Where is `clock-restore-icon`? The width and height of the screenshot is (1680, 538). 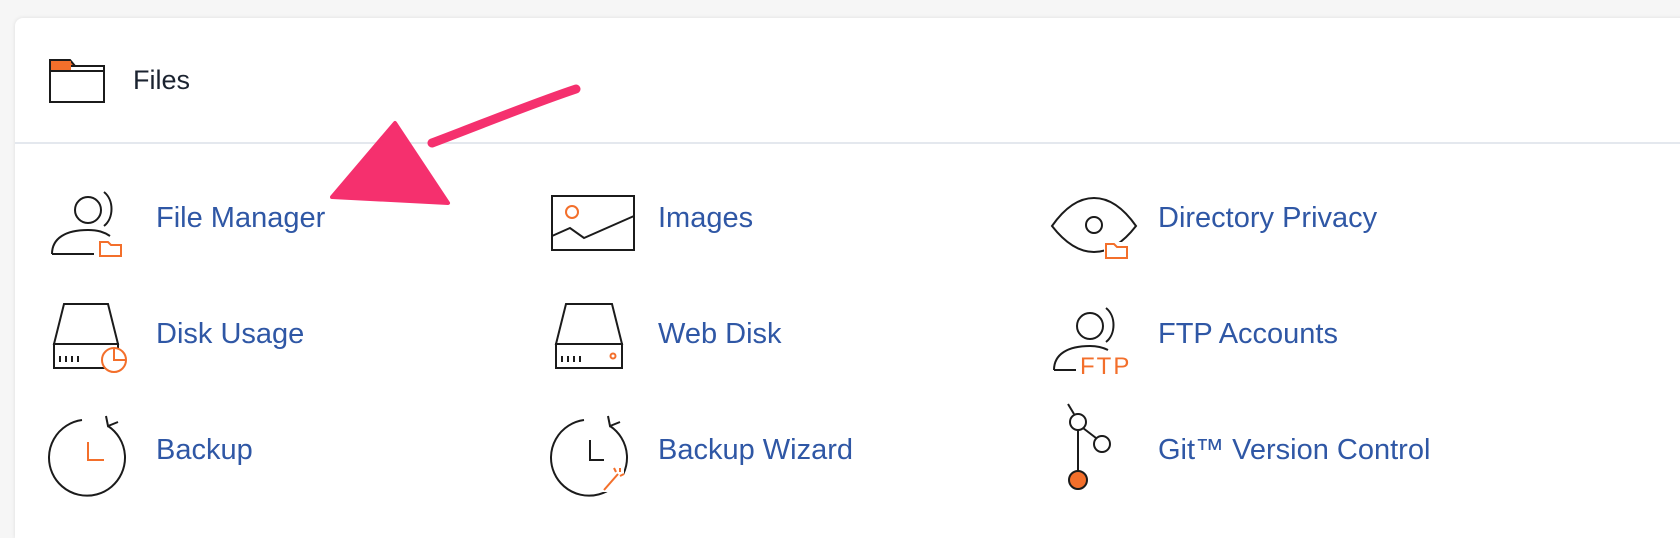
clock-restore-icon is located at coordinates (94, 450).